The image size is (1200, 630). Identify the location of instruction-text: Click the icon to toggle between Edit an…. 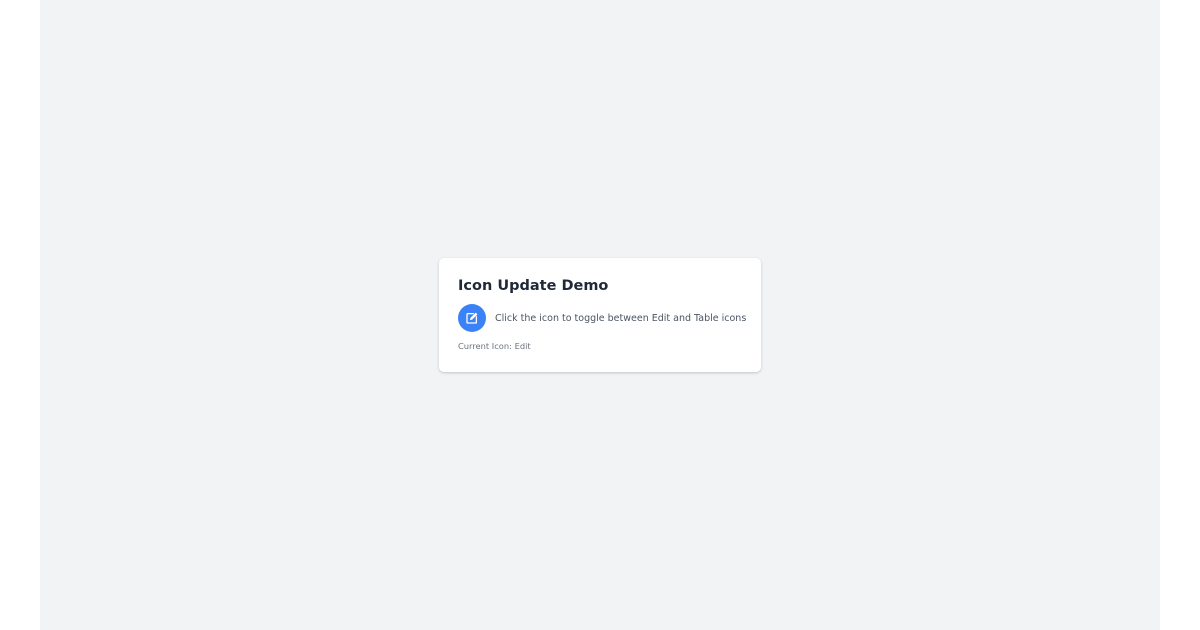
(621, 318).